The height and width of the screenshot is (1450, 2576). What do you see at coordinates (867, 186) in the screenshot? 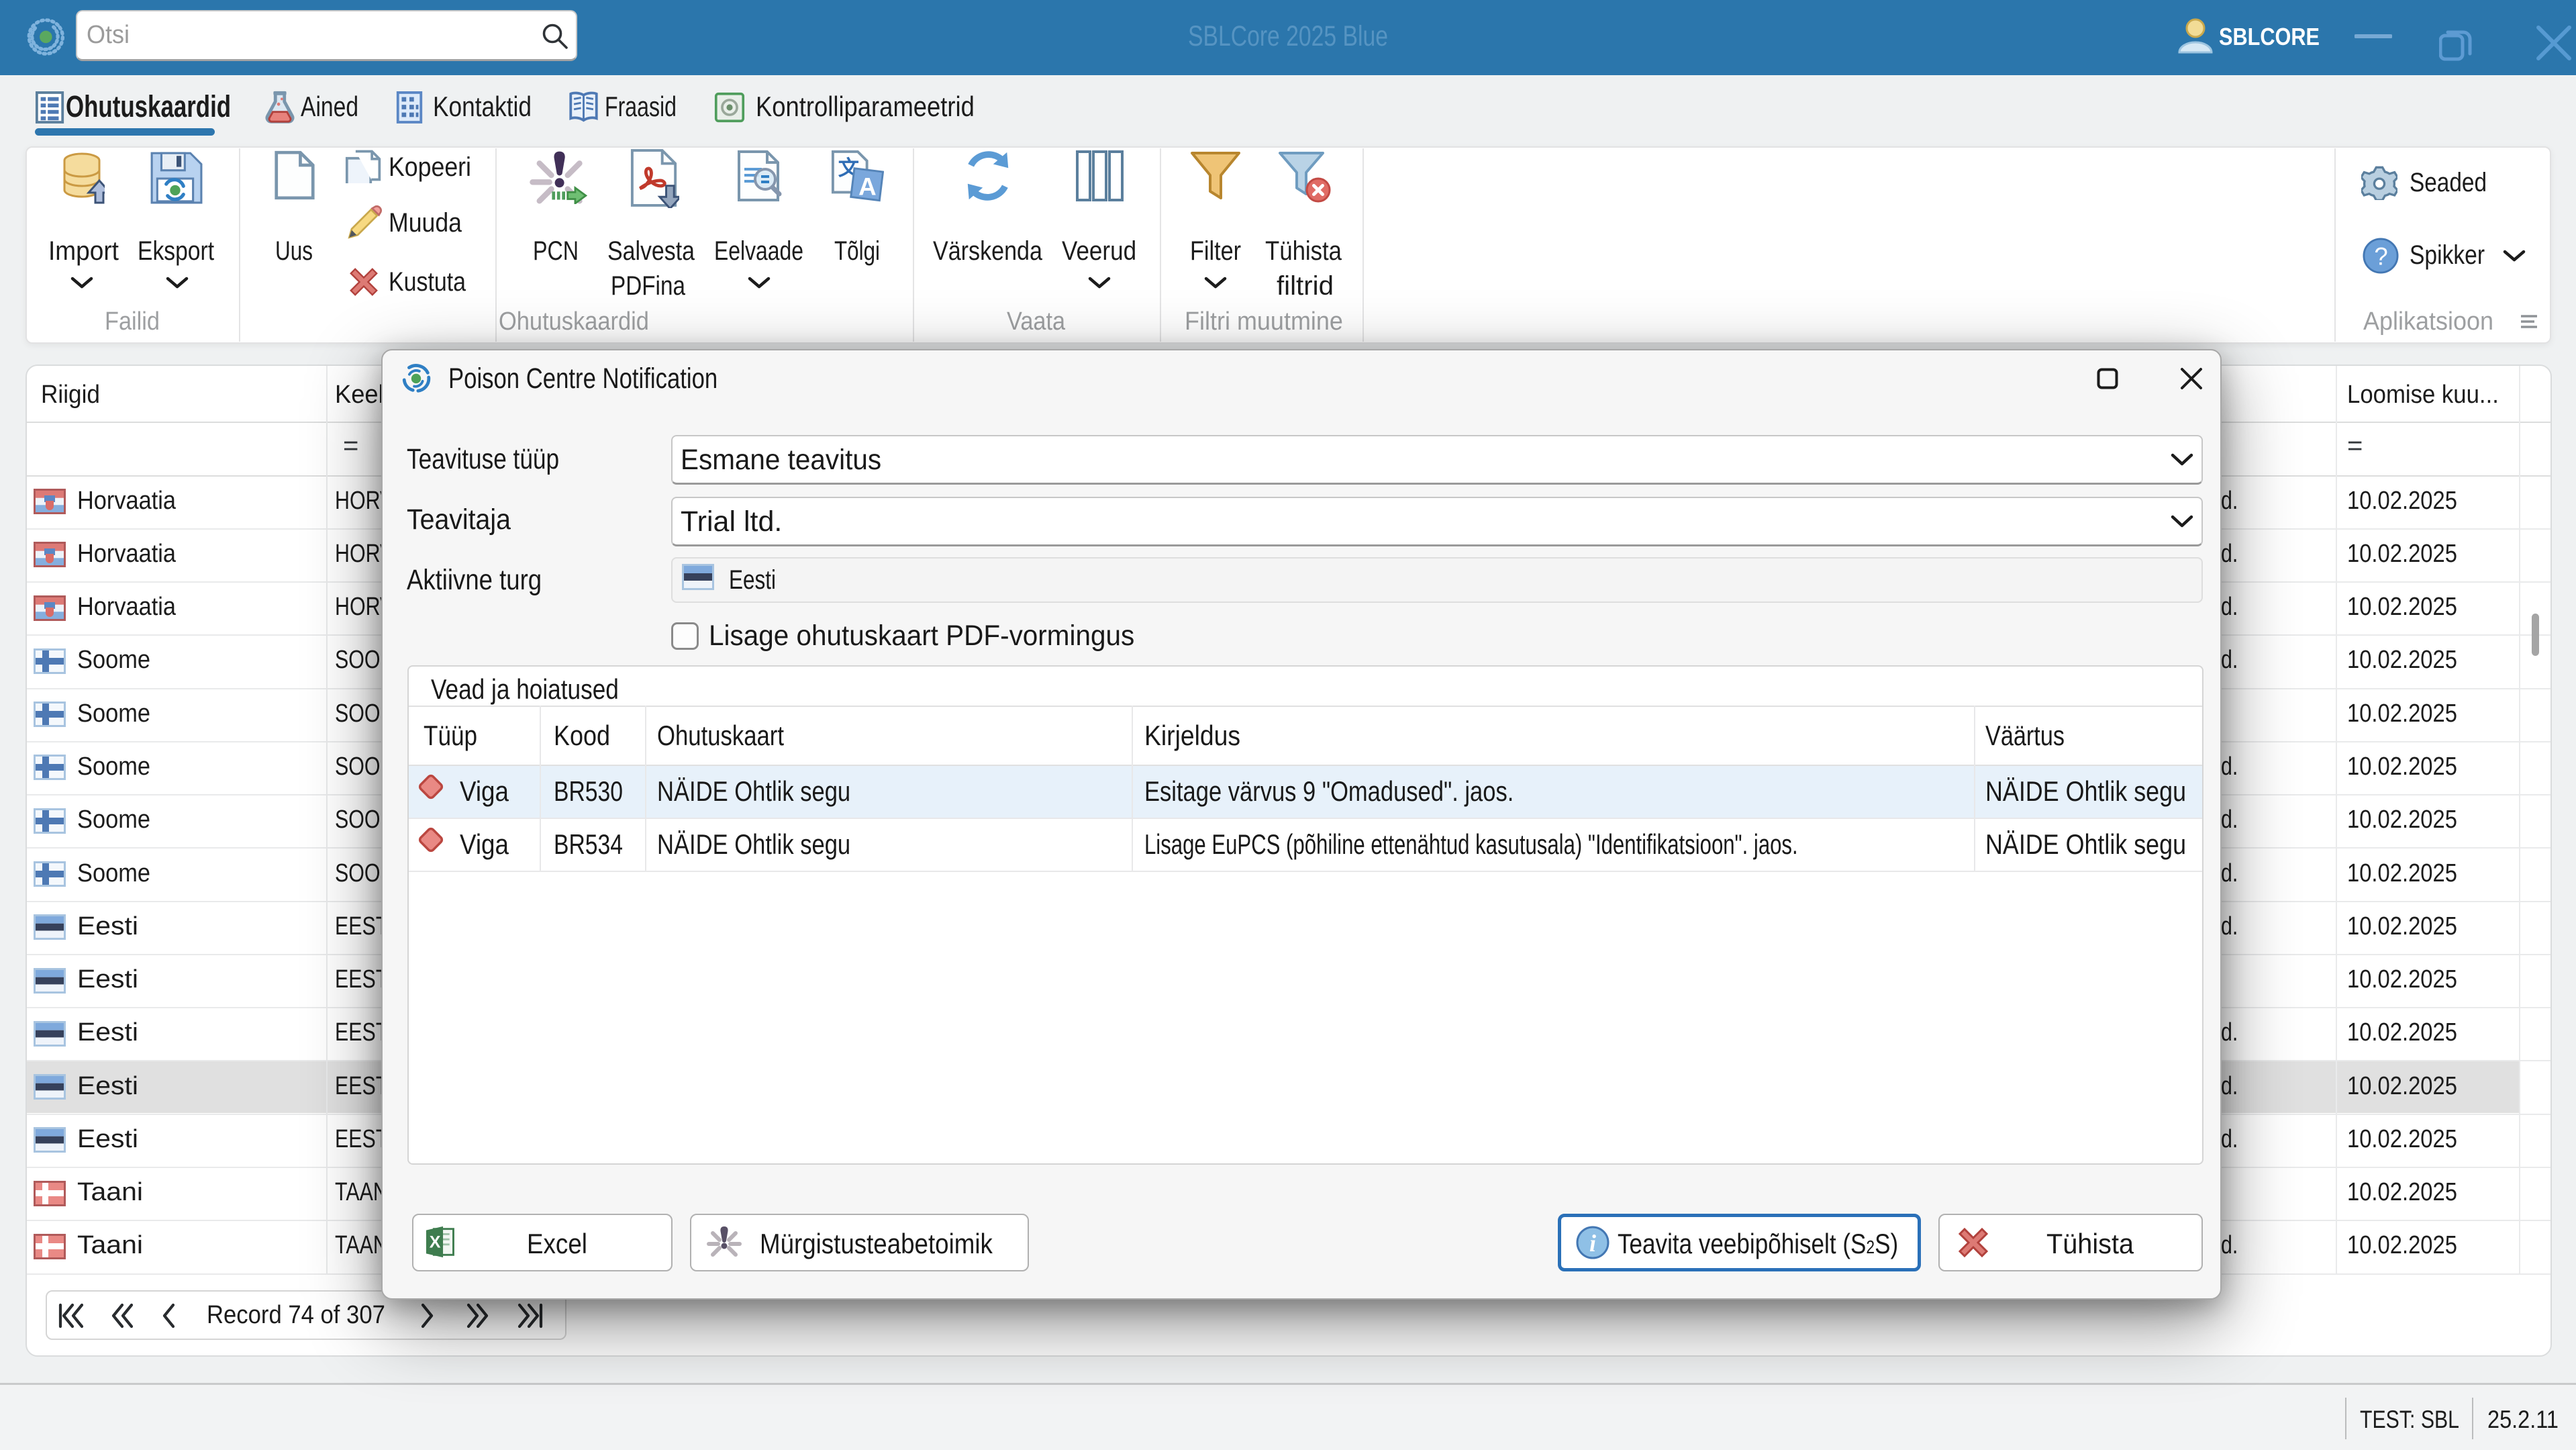
I see `svg-text: A` at bounding box center [867, 186].